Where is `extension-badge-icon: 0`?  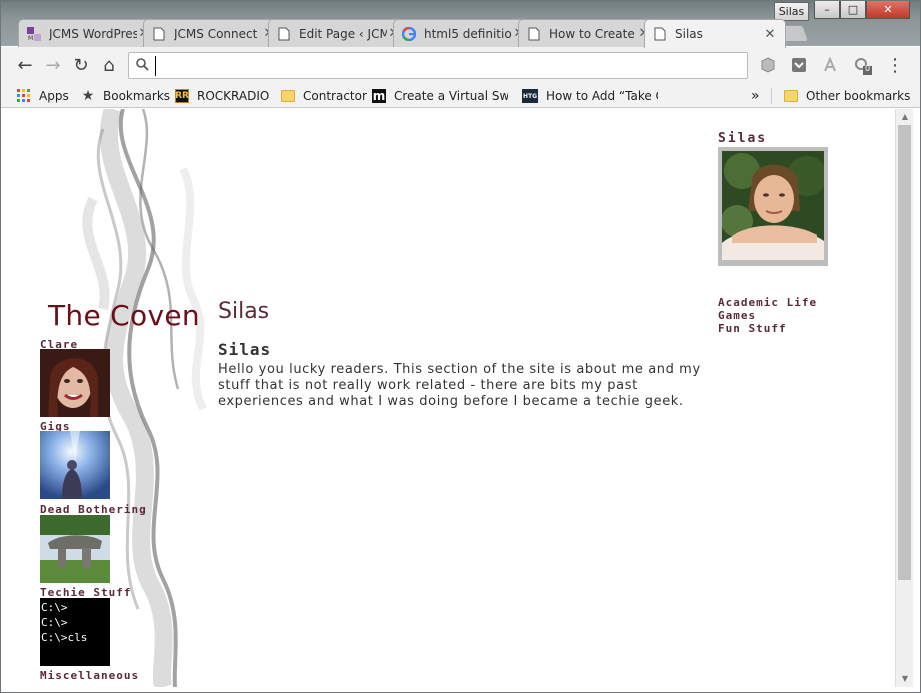
extension-badge-icon: 0 is located at coordinates (863, 66).